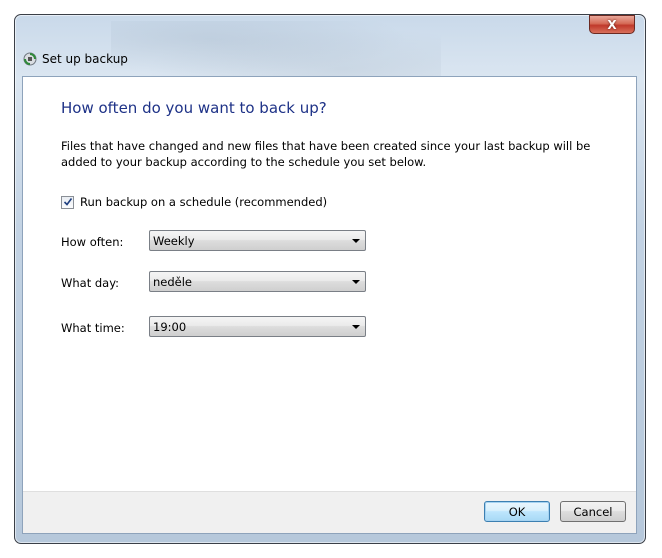 This screenshot has width=662, height=558. Describe the element at coordinates (90, 283) in the screenshot. I see `what-day-label: What day:` at that location.